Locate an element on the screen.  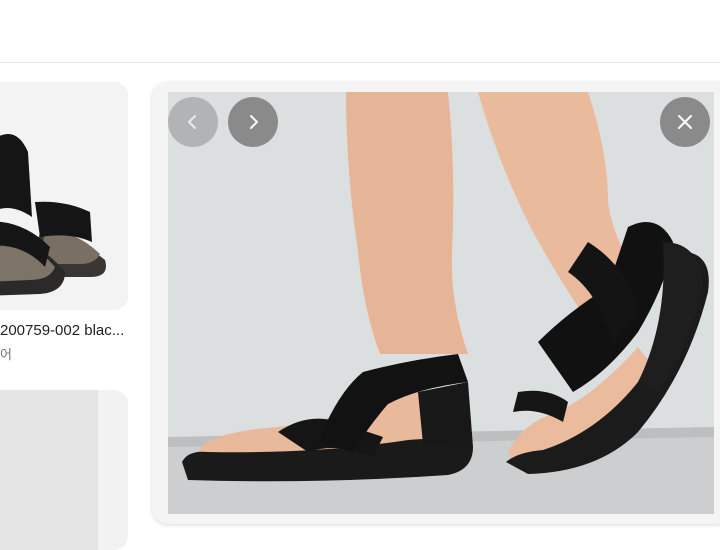
next-image-button is located at coordinates (253, 122).